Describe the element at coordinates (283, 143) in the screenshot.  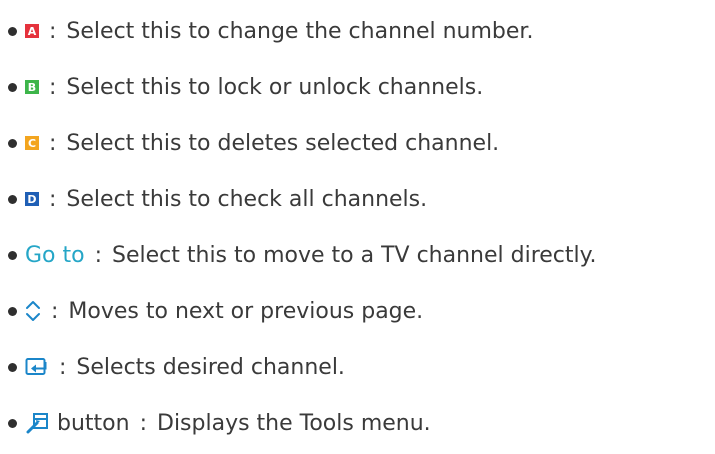
I see `item-description: Select this to deletes selected channel.` at that location.